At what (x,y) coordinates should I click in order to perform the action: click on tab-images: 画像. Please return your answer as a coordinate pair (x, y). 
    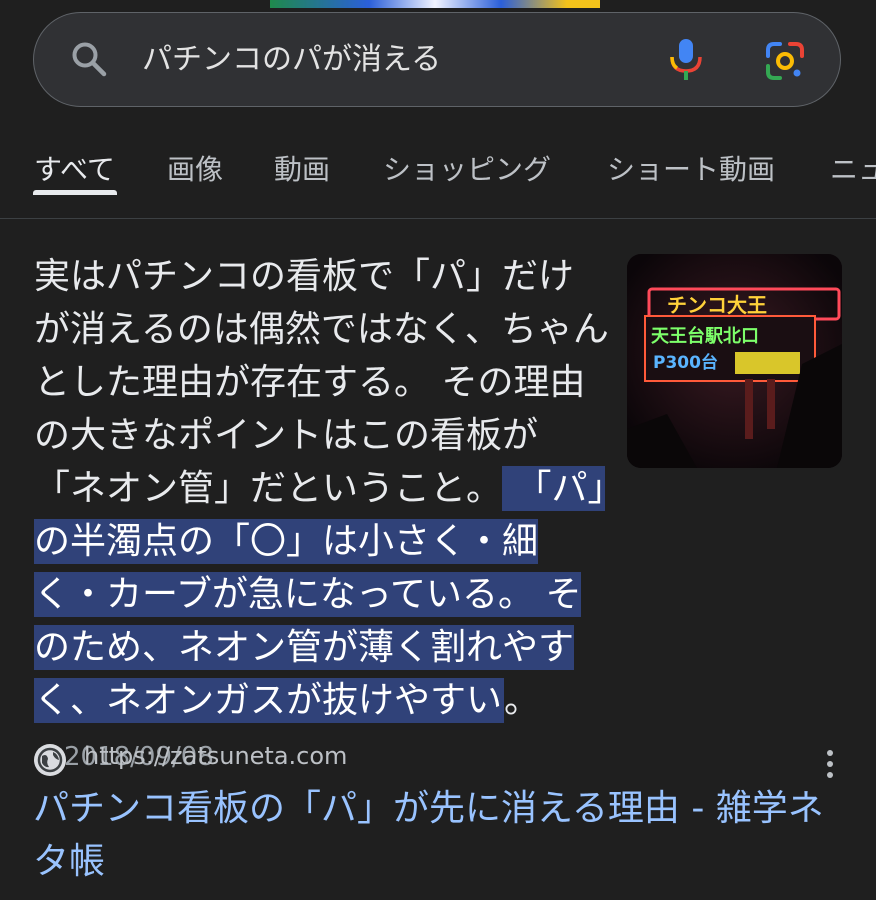
    Looking at the image, I should click on (195, 168).